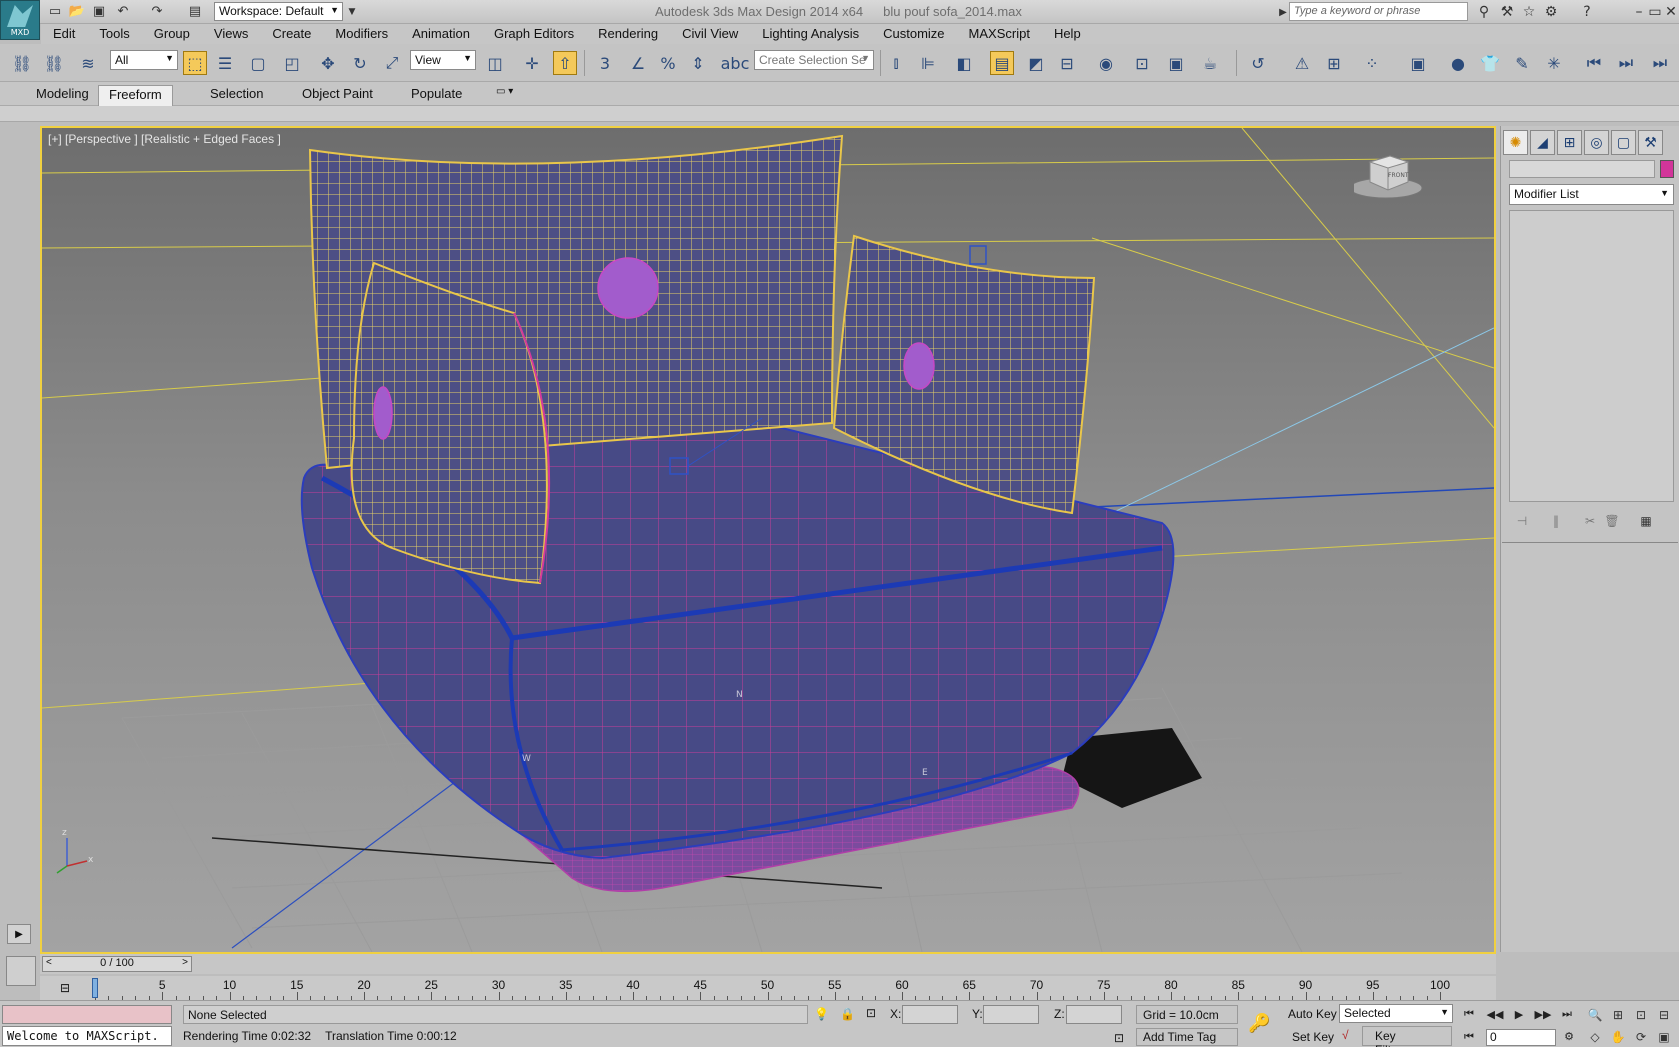 Image resolution: width=1679 pixels, height=1047 pixels. I want to click on move-icon: ✥, so click(328, 63).